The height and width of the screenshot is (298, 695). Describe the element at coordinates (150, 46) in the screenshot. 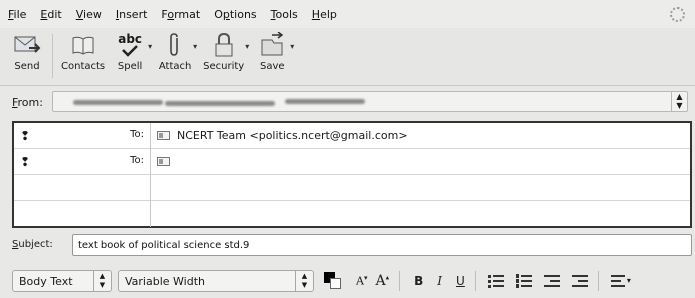

I see `spell-dropdown-arrow-icon: ▾` at that location.